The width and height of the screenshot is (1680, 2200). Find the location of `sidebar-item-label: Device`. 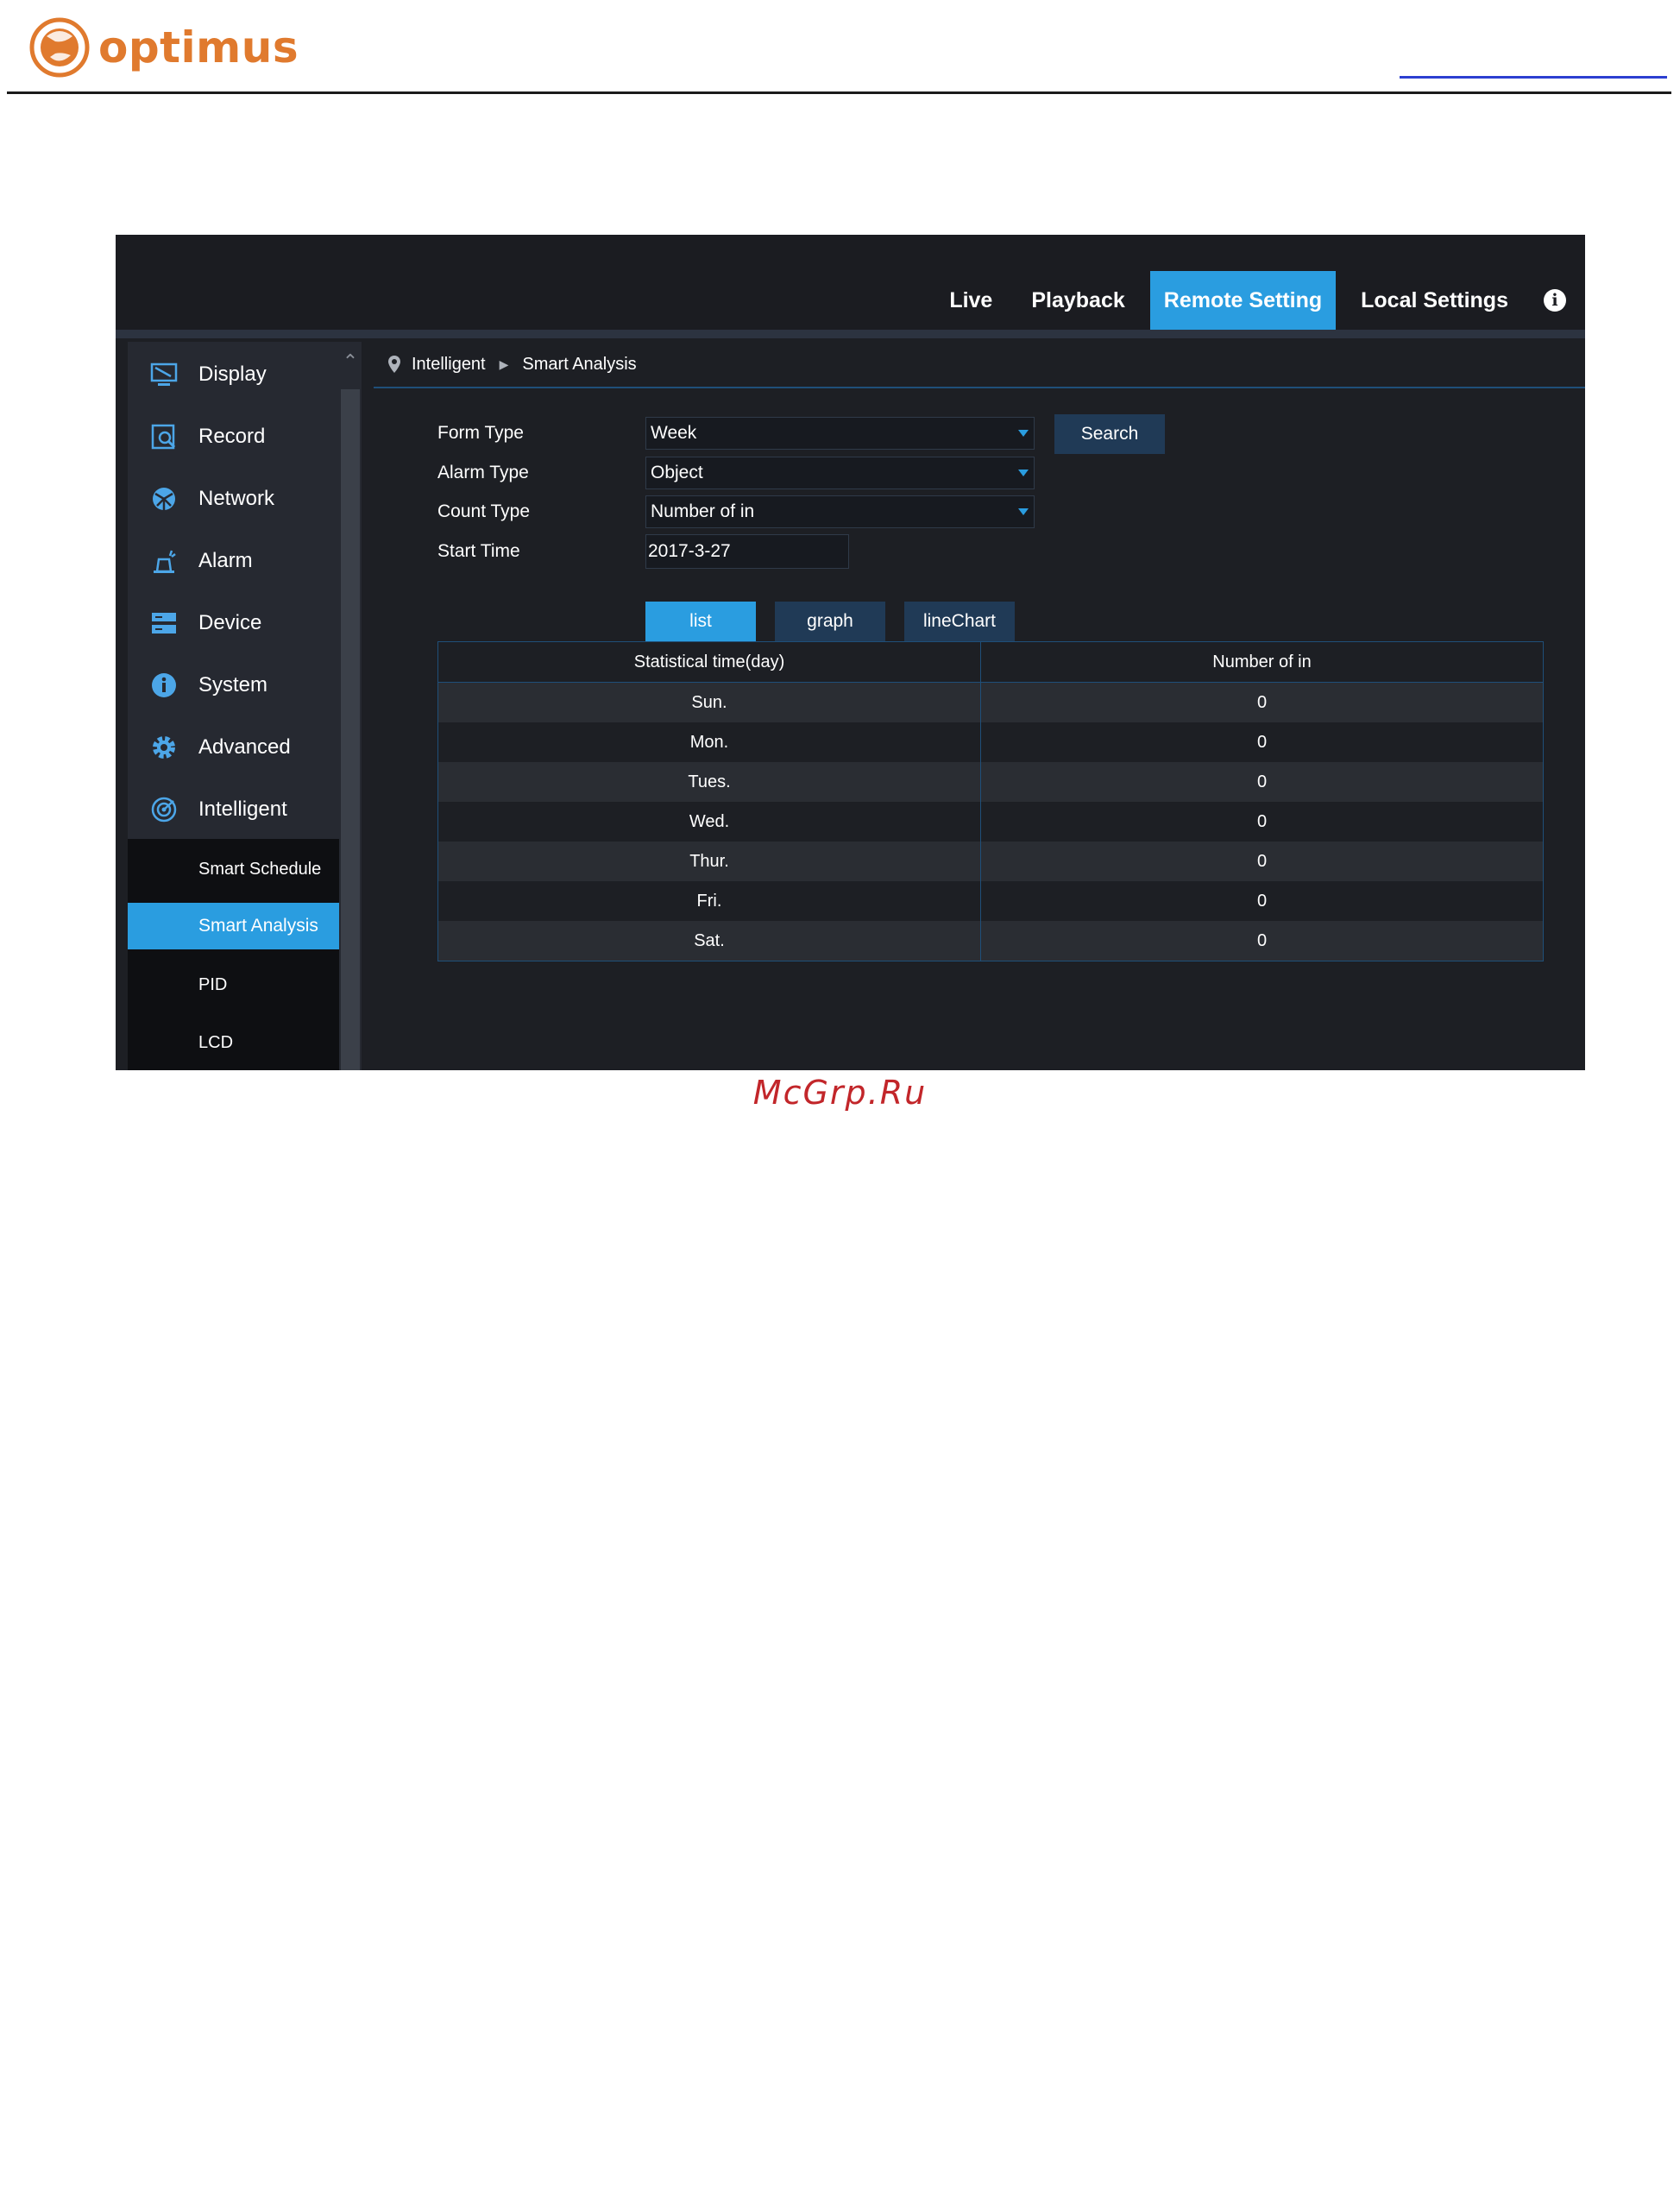

sidebar-item-label: Device is located at coordinates (230, 623).